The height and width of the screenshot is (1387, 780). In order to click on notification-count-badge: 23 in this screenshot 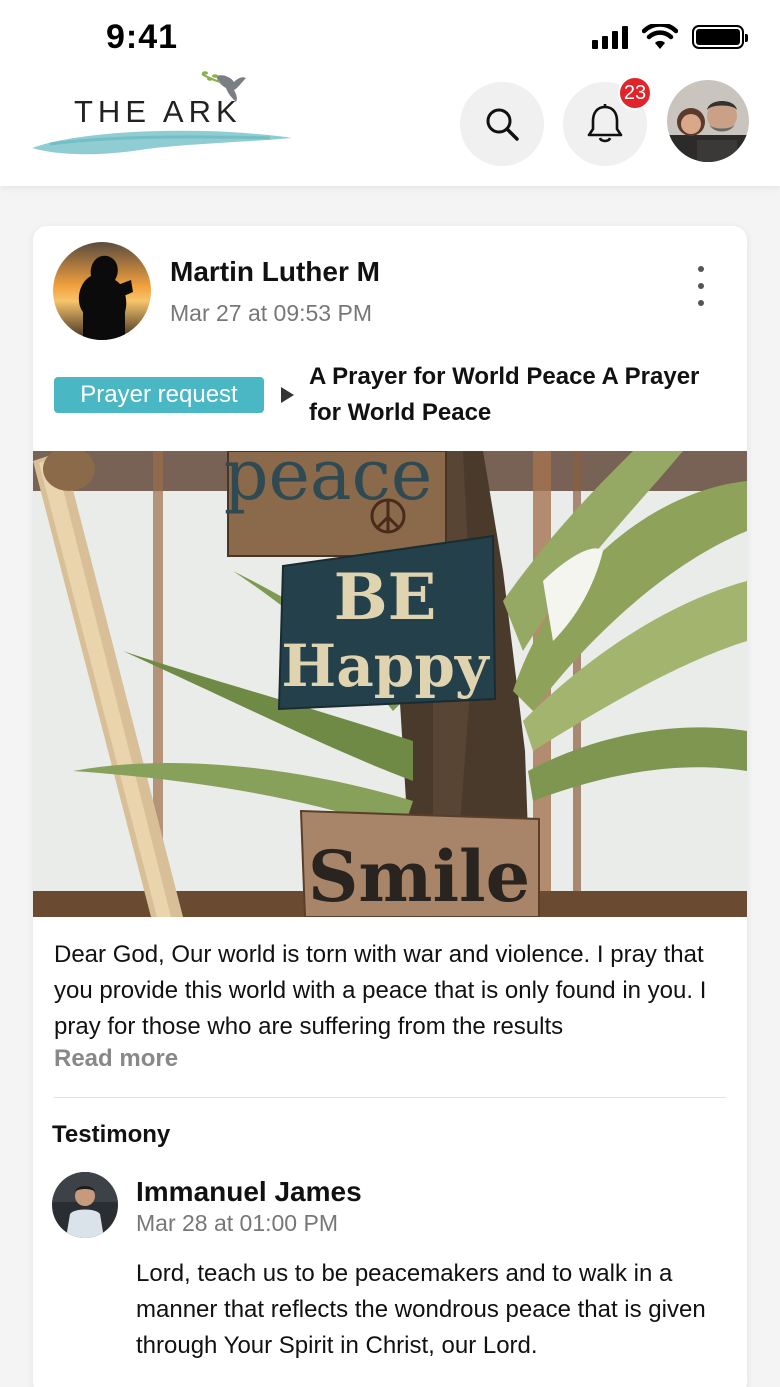, I will do `click(635, 93)`.